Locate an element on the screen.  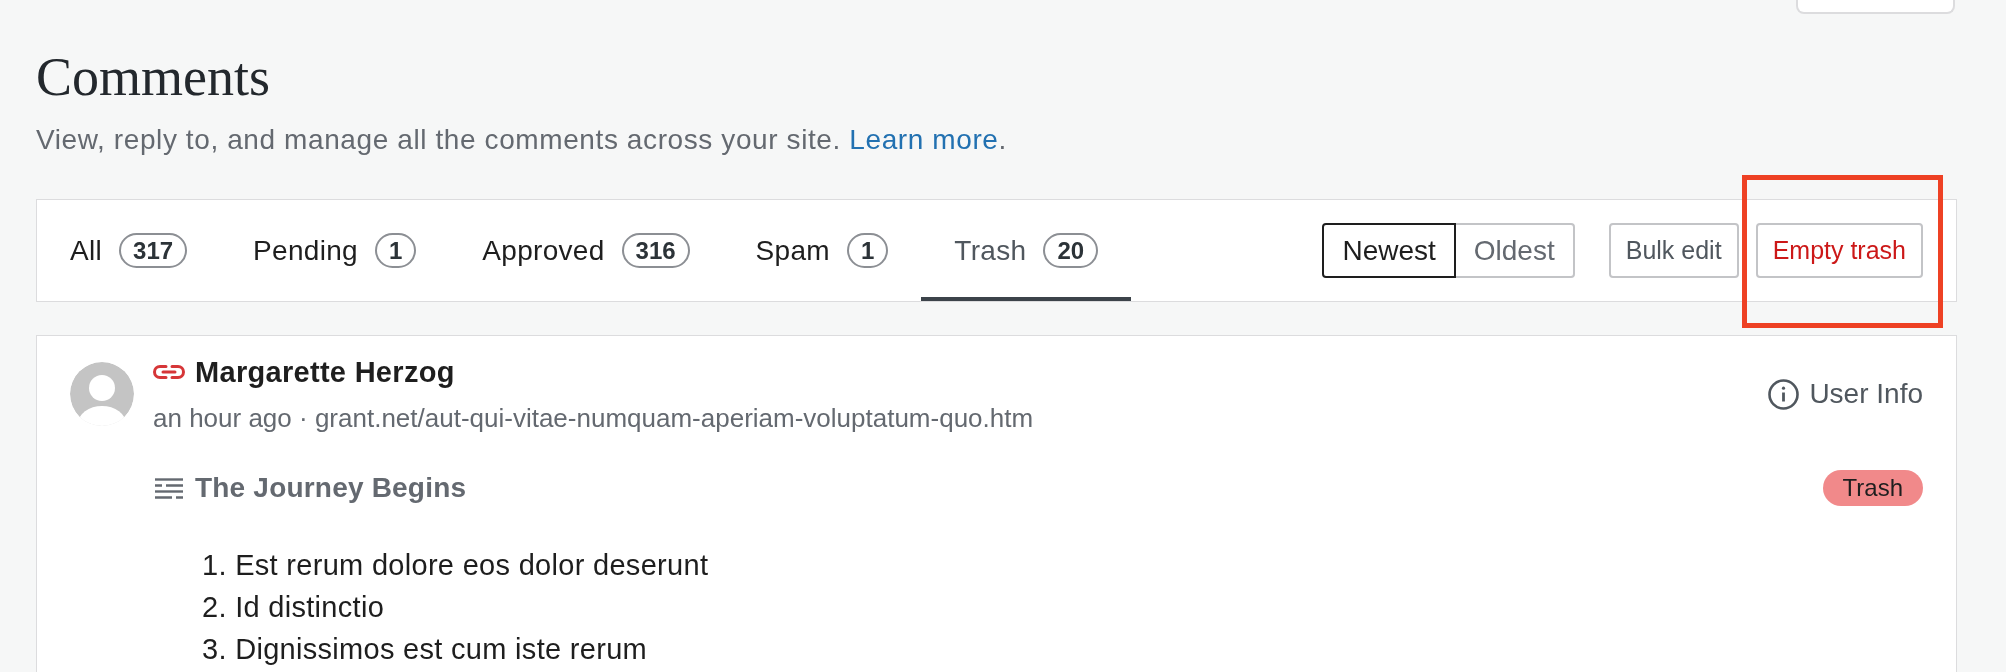
author-name: Margarette Herzog is located at coordinates (325, 372).